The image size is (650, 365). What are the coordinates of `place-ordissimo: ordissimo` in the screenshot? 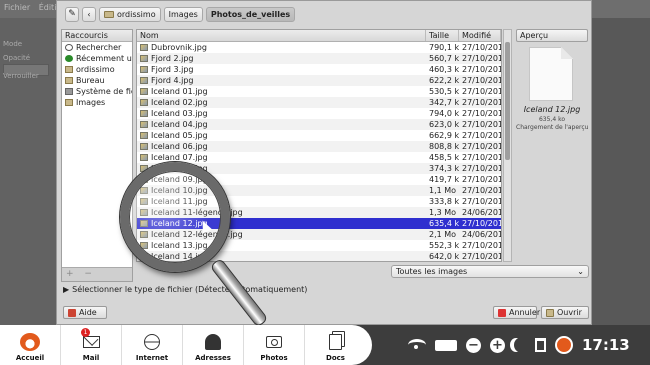 It's located at (97, 69).